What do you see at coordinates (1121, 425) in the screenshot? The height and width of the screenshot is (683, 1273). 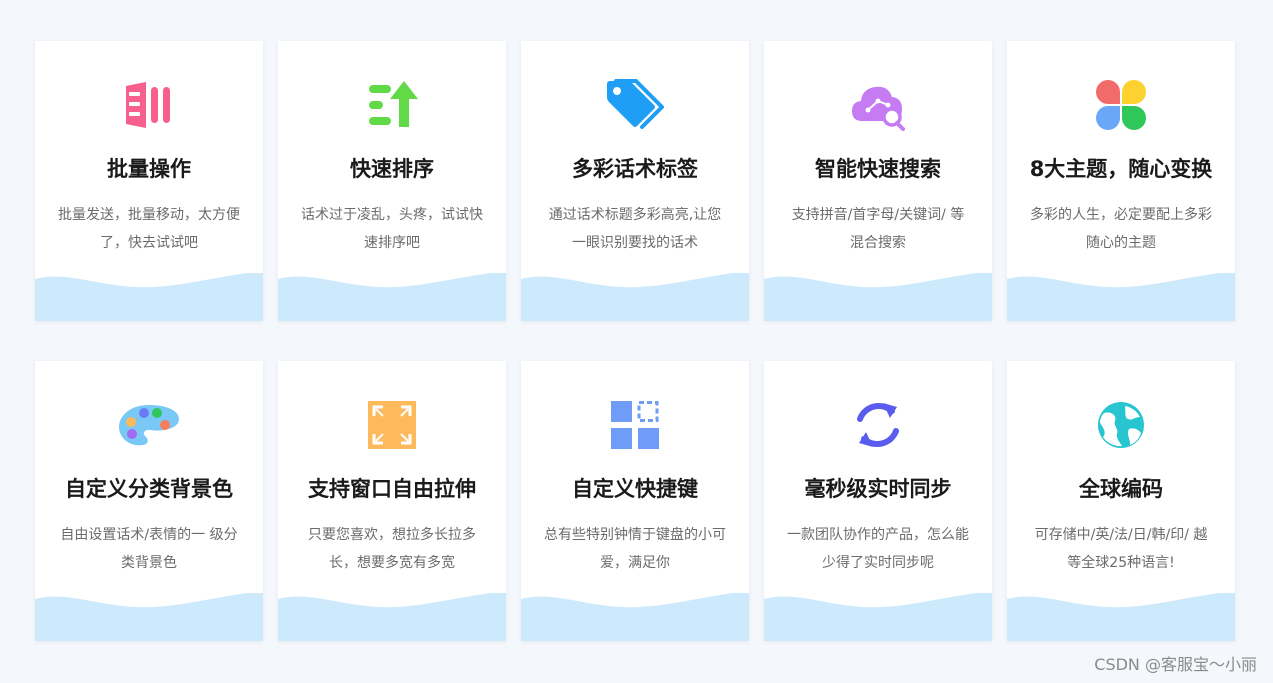 I see `globe-icon` at bounding box center [1121, 425].